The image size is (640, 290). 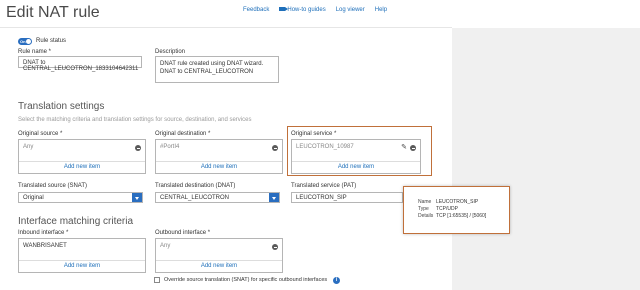 I want to click on page-title: Edit NAT rule, so click(x=53, y=12).